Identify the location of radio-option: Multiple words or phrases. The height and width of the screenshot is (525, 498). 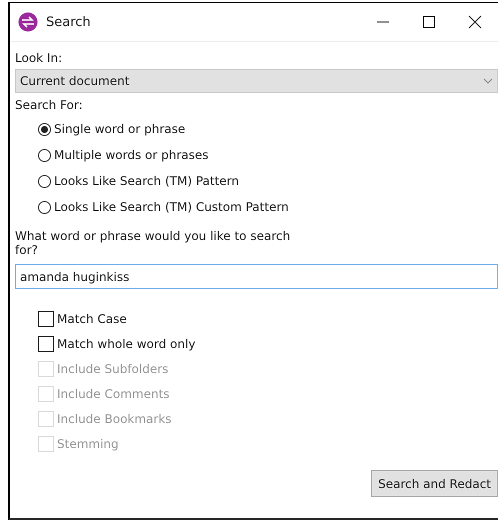
(163, 155).